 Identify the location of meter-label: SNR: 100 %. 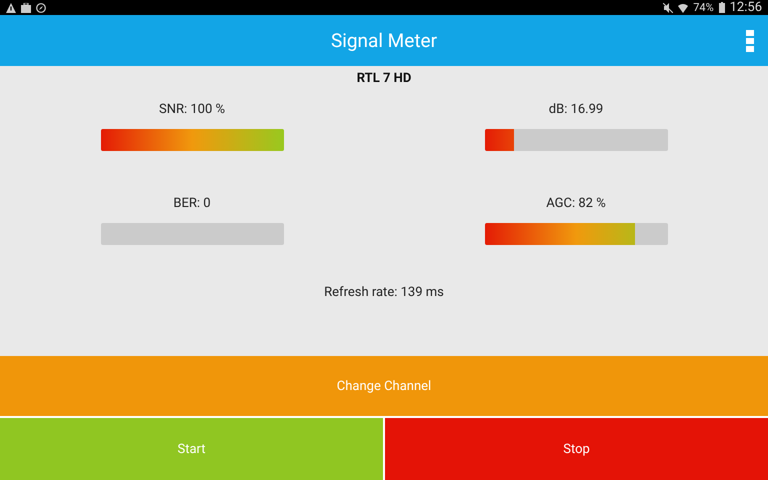
(192, 109).